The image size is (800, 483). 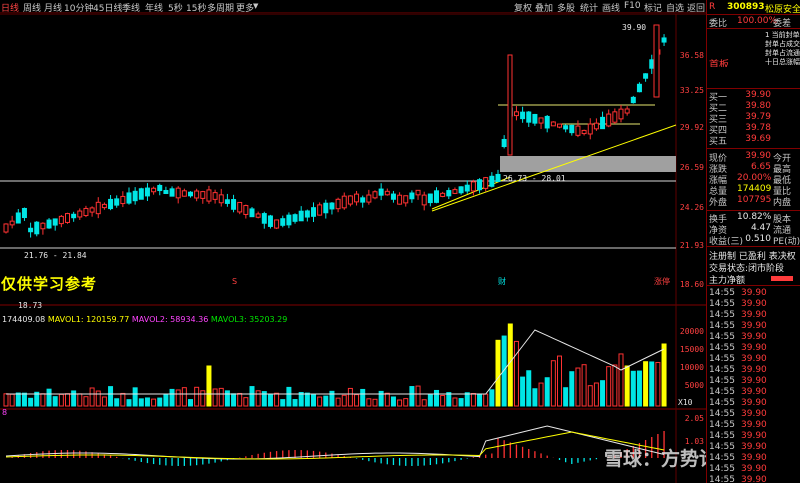 I want to click on quote-value: 20.00%, so click(x=754, y=178).